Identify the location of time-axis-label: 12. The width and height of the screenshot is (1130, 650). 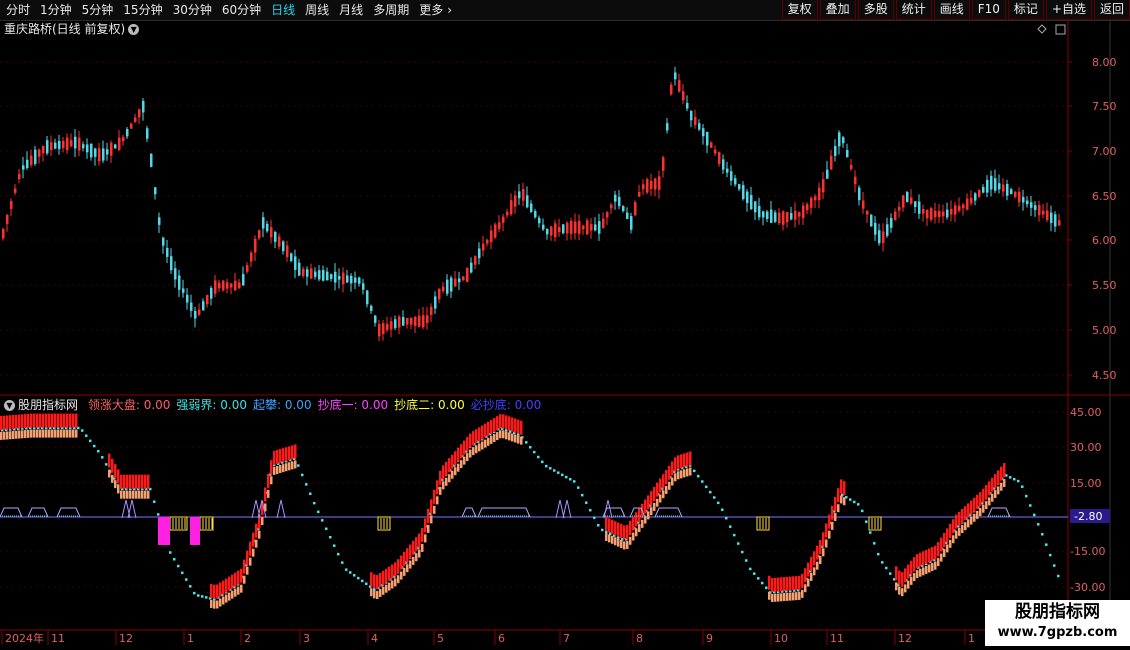
(905, 638).